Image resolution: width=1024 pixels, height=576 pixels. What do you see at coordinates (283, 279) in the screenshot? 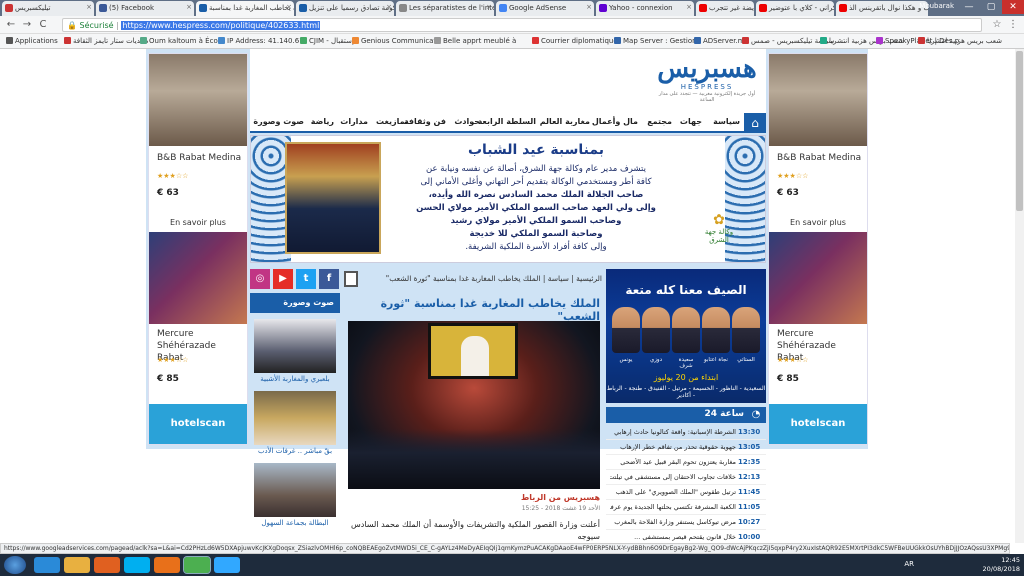
I see `youtube-icon: ▶` at bounding box center [283, 279].